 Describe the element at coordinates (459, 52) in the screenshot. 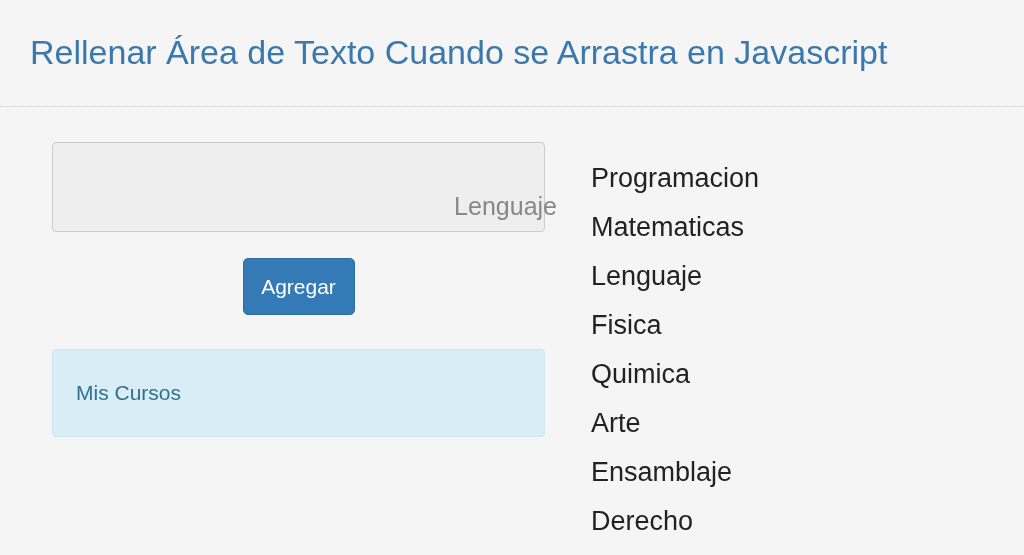

I see `page-title: Rellenar Área de Texto Cuando se Arrastra en Javascript` at that location.